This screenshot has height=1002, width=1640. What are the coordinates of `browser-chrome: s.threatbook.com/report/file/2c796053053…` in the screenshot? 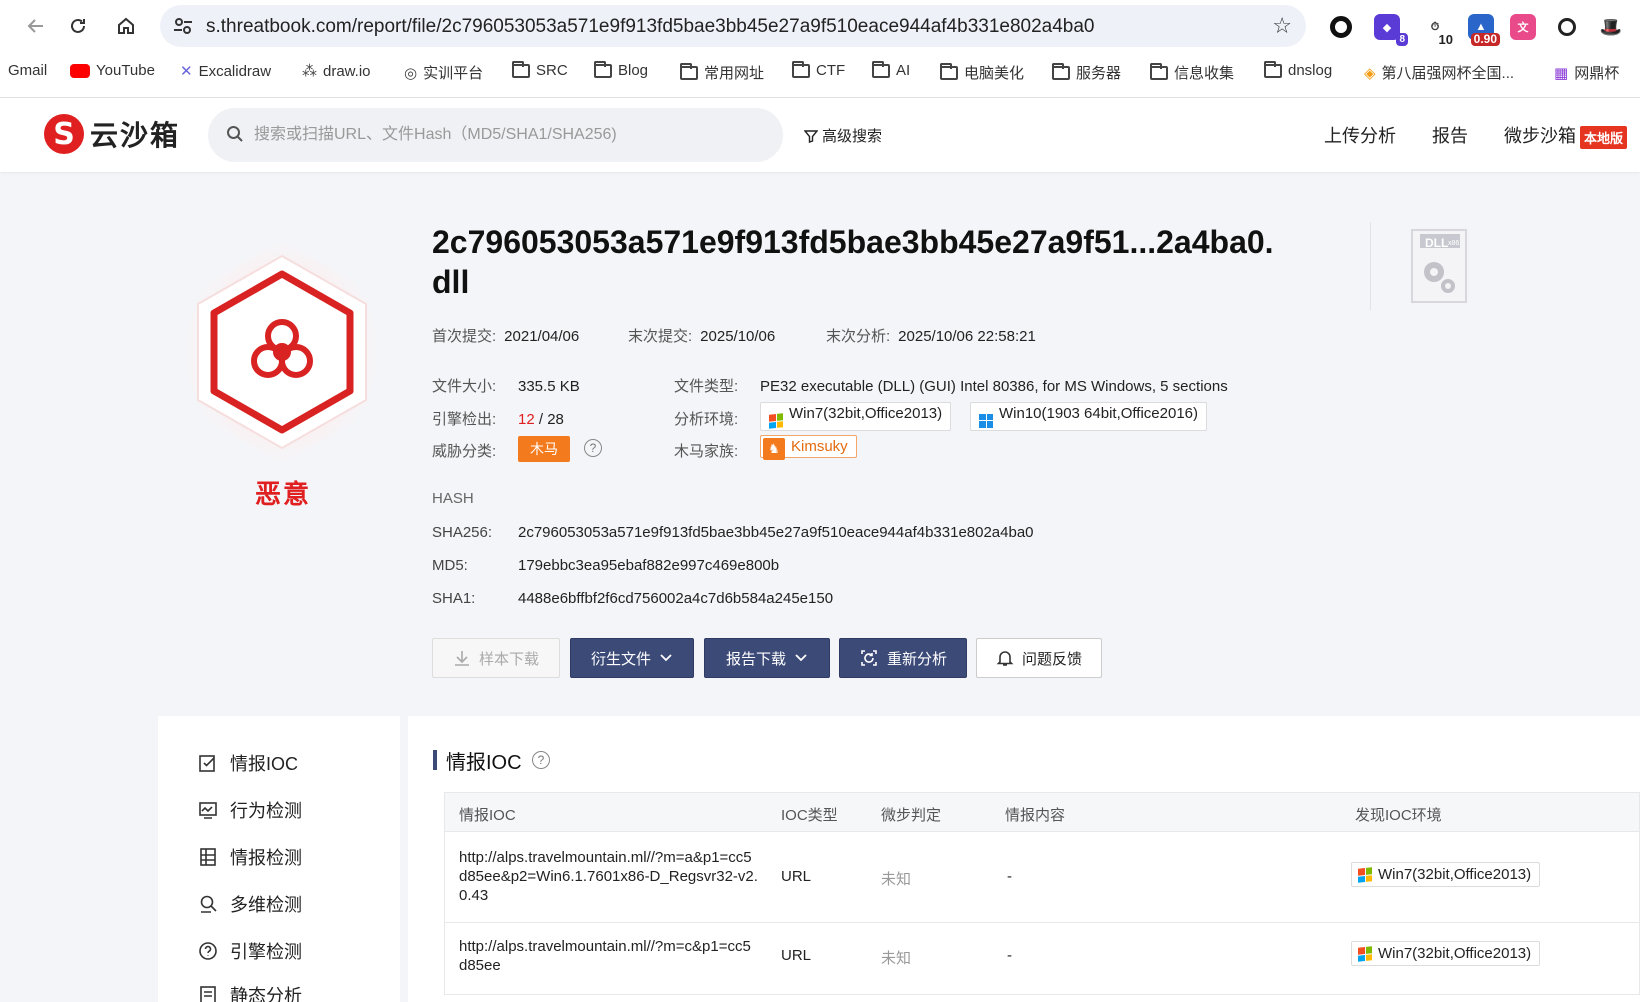 It's located at (820, 49).